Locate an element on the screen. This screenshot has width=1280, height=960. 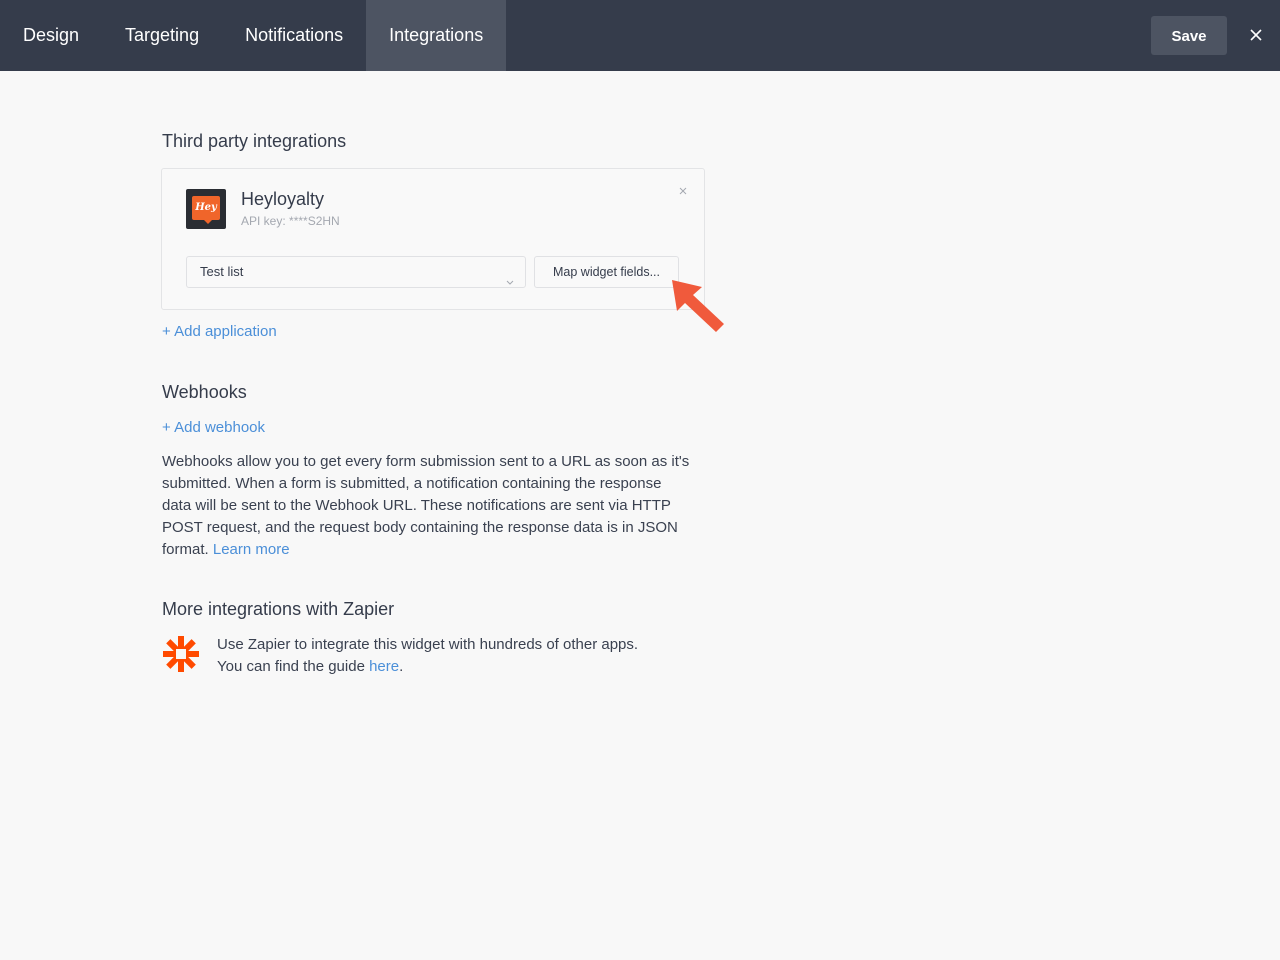
tab-design: Design is located at coordinates (51, 35).